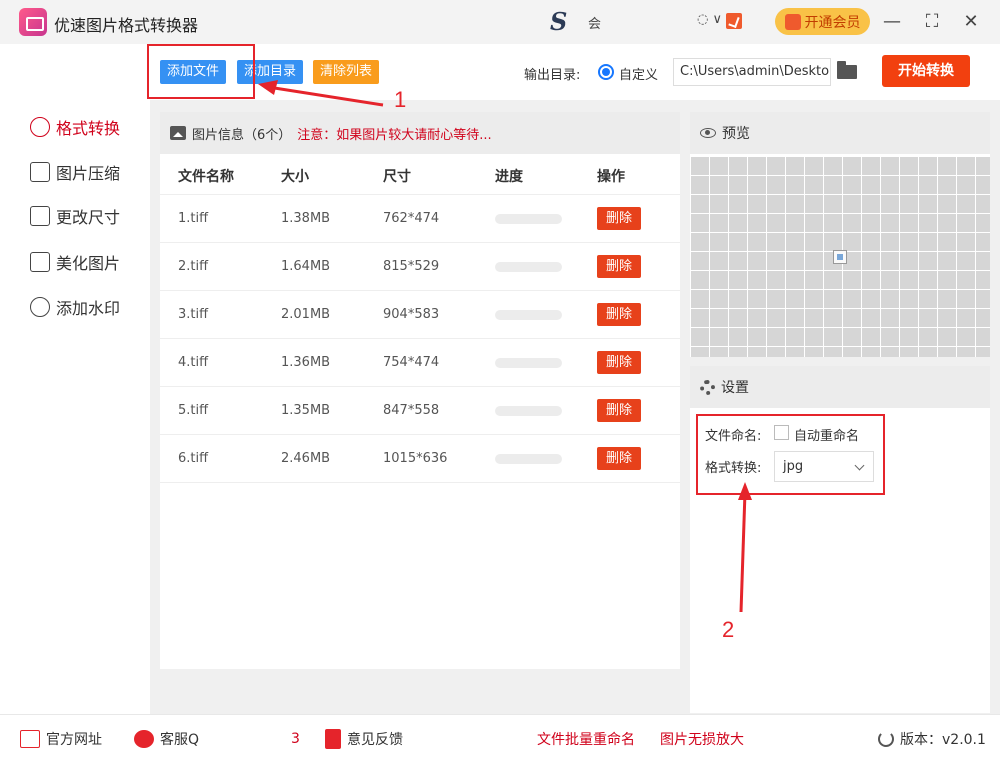  Describe the element at coordinates (594, 22) in the screenshot. I see `user-name: 会` at that location.